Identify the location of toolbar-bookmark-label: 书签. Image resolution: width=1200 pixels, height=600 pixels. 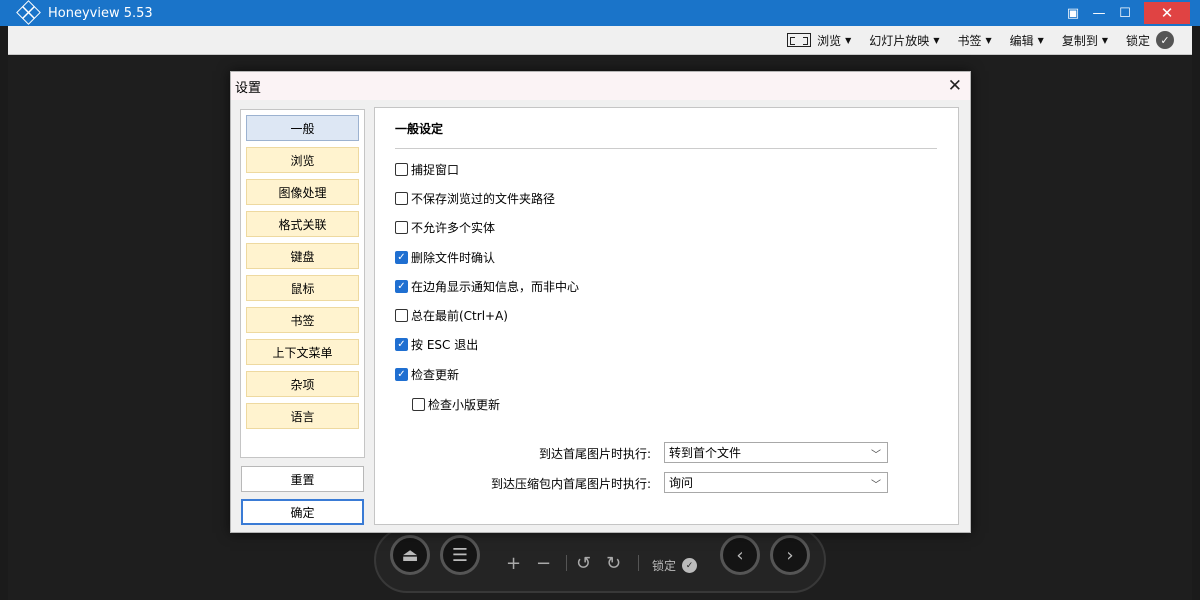
(969, 40).